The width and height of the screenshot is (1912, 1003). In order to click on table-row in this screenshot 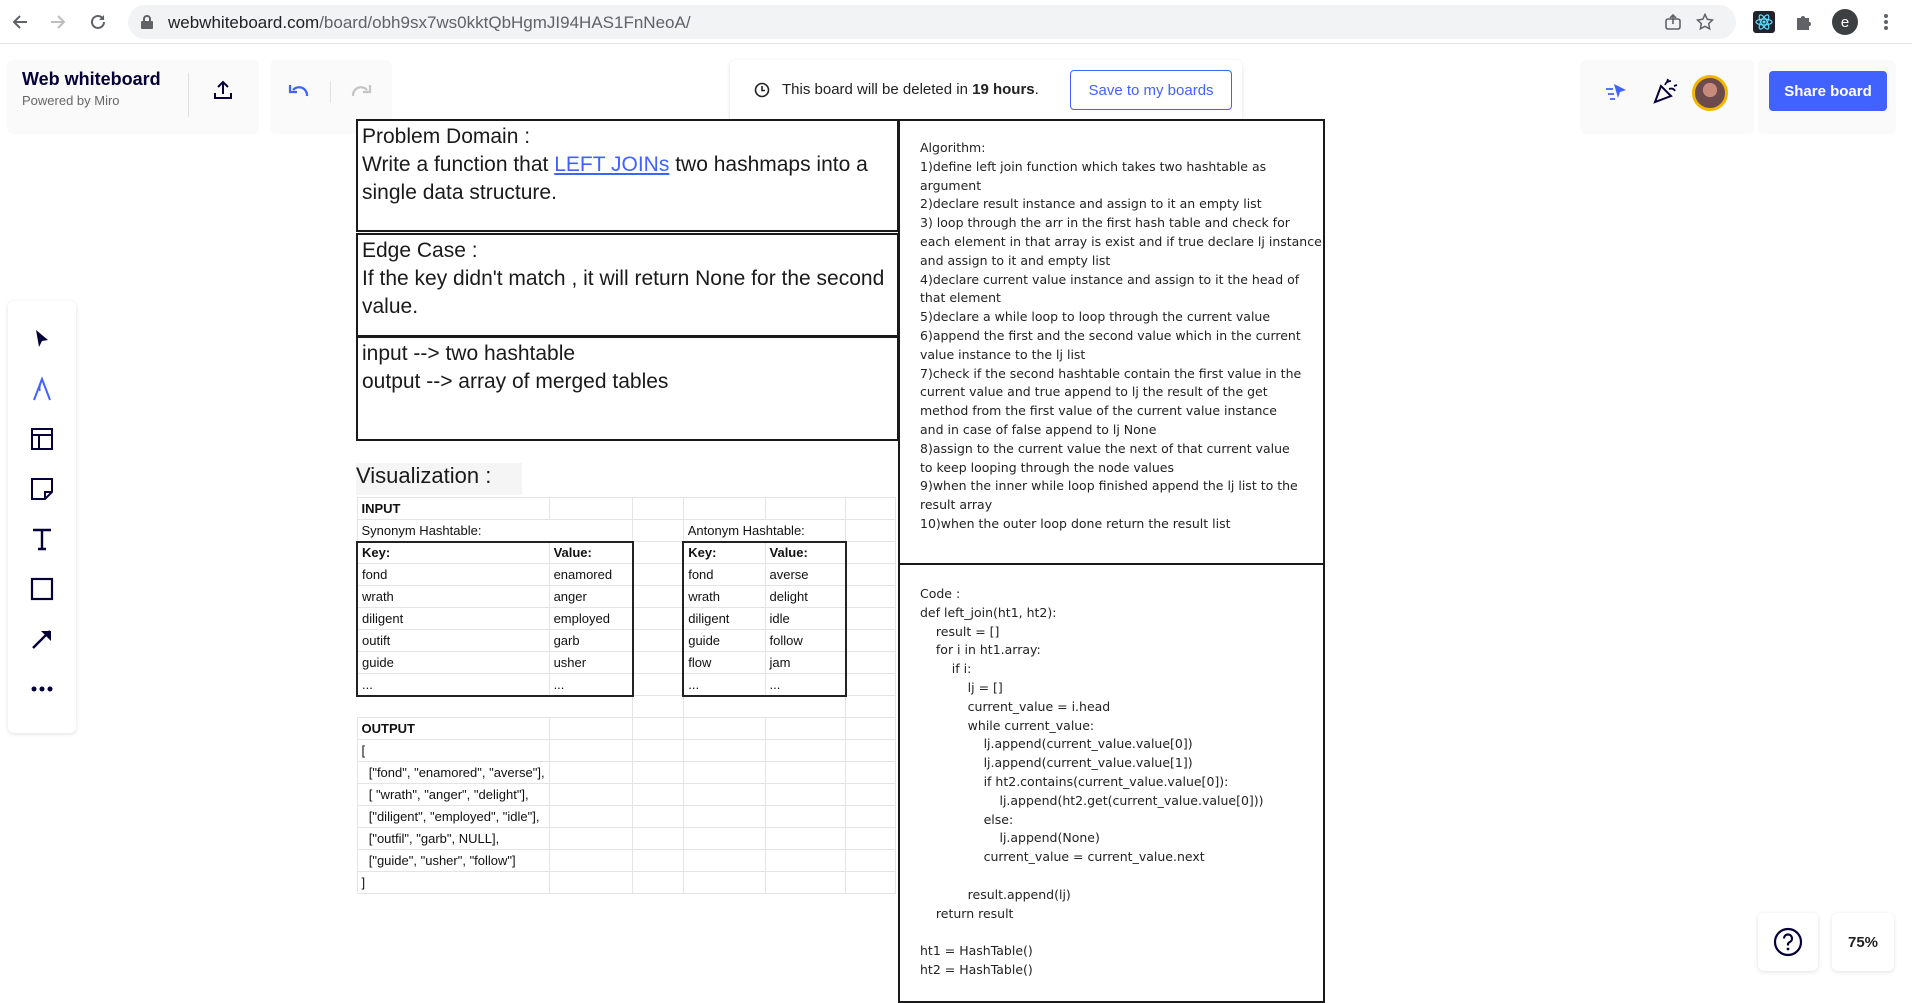, I will do `click(626, 706)`.